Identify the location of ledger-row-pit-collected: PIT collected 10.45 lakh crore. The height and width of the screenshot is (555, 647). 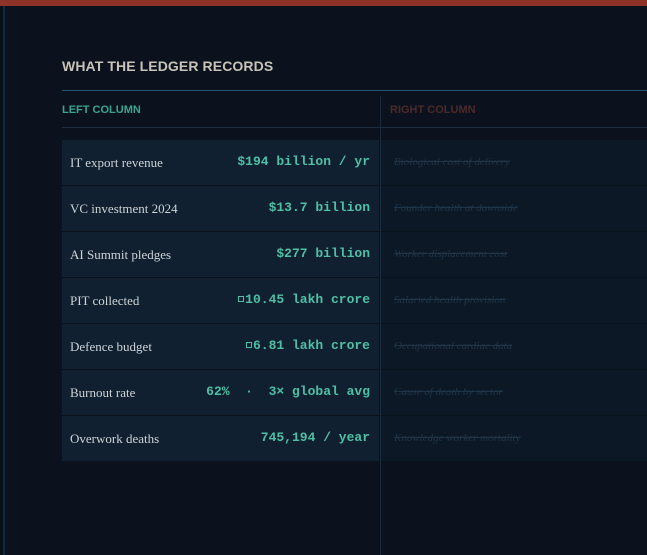
(220, 301).